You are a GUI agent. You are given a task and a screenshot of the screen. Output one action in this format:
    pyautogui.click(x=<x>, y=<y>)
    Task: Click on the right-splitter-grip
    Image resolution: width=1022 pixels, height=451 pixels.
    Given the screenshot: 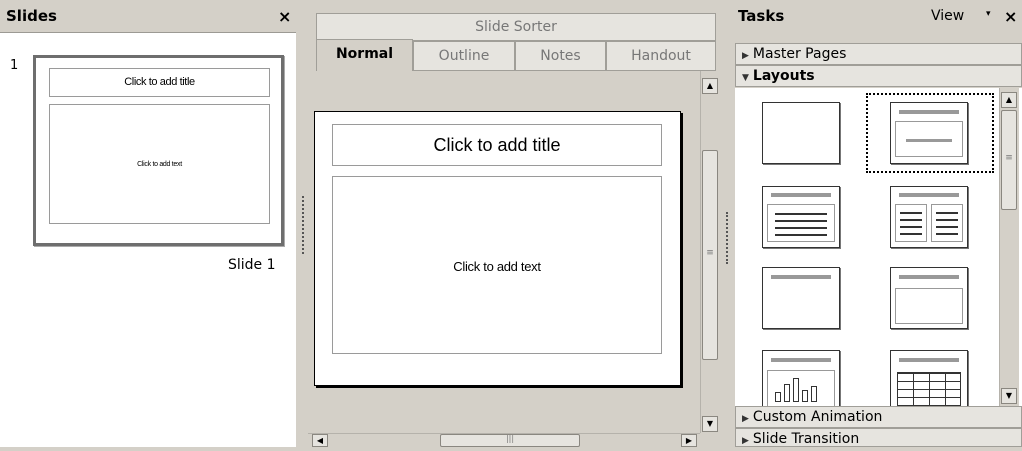 What is the action you would take?
    pyautogui.click(x=727, y=238)
    